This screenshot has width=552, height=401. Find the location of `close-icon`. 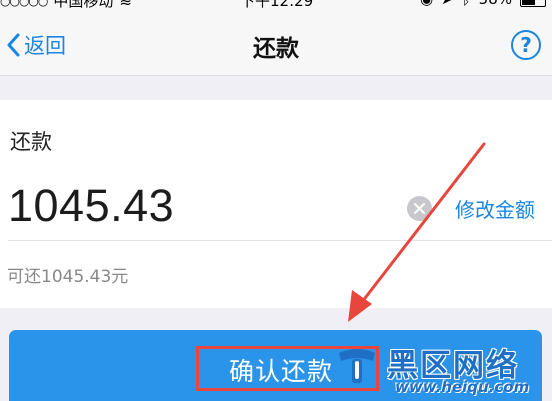

close-icon is located at coordinates (419, 208).